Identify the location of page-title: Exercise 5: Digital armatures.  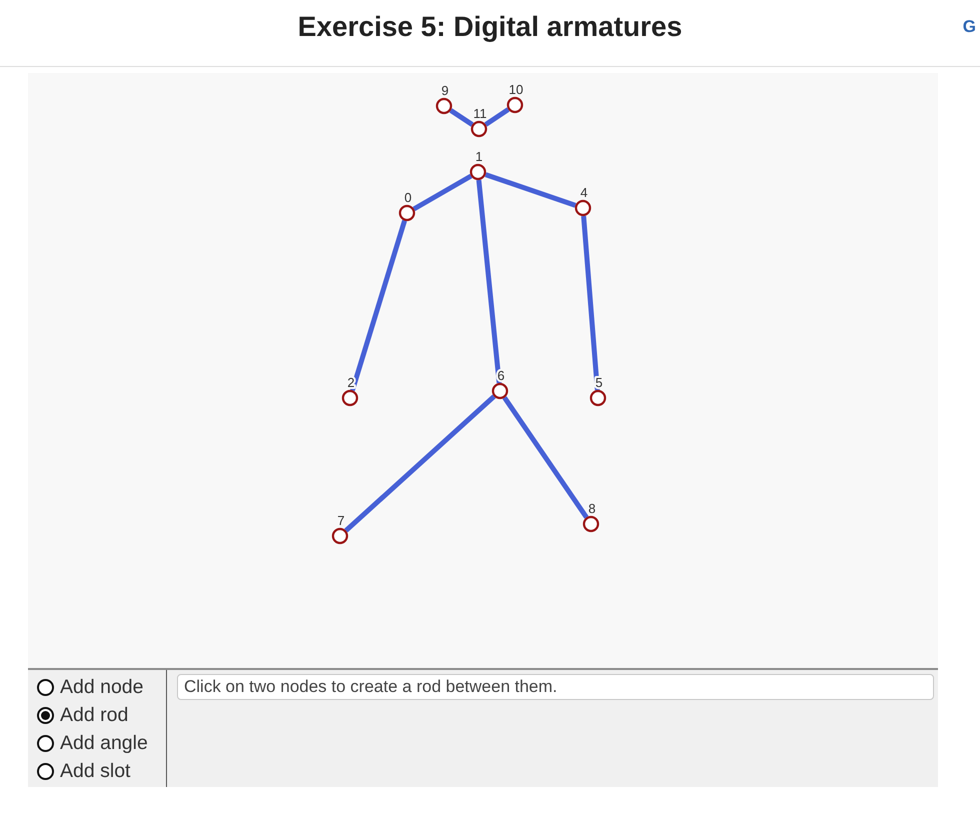
(490, 27).